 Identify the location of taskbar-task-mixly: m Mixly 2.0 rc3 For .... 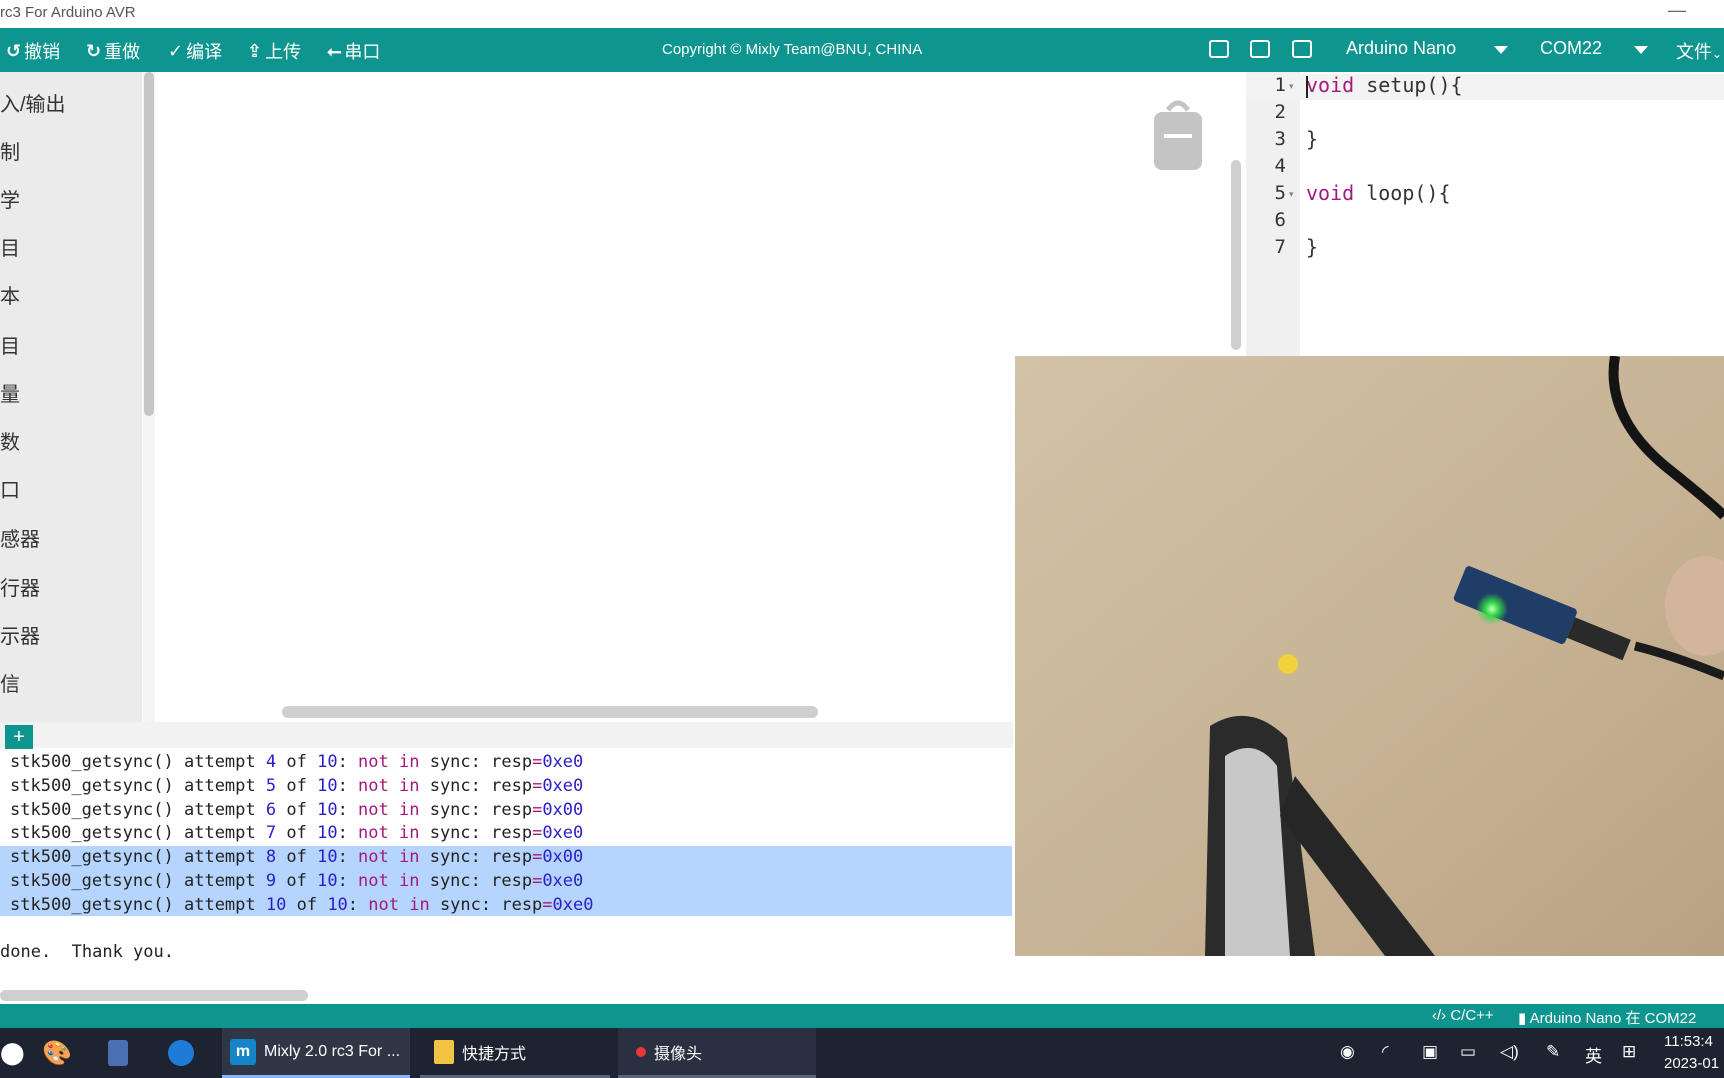
(316, 1053).